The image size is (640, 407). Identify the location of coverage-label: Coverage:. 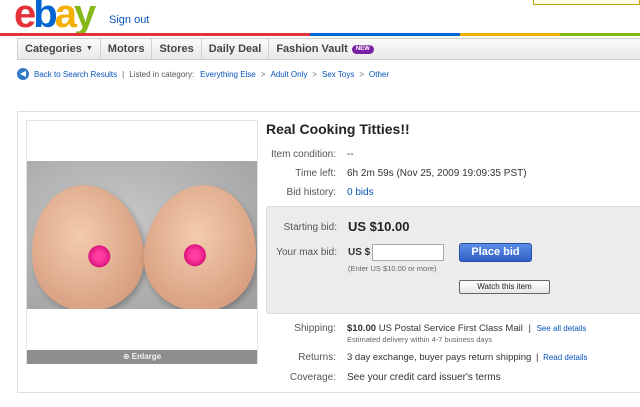
(312, 377).